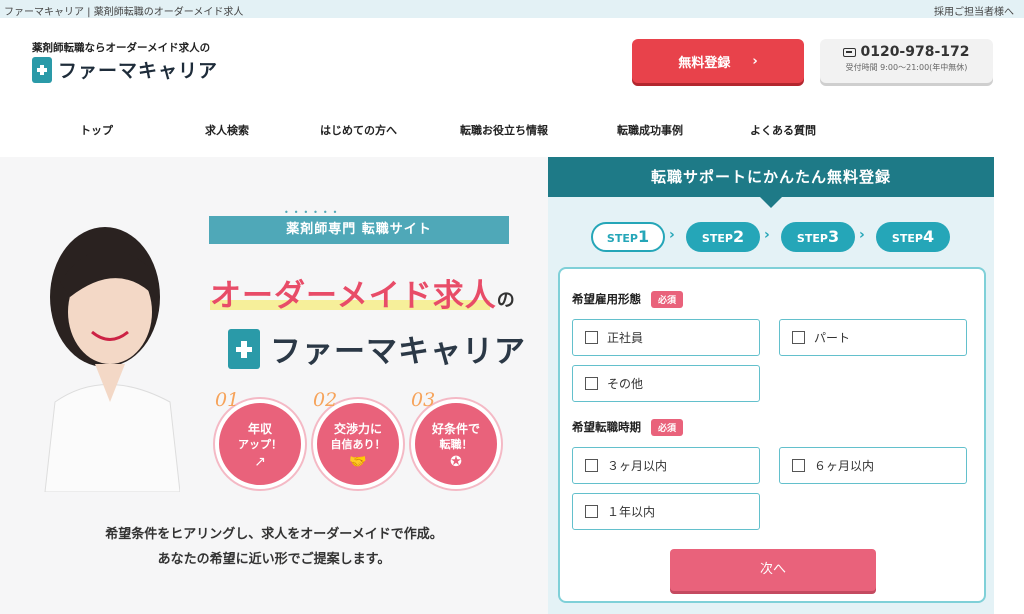 This screenshot has height=614, width=1024. Describe the element at coordinates (1009, 385) in the screenshot. I see `page-edge` at that location.